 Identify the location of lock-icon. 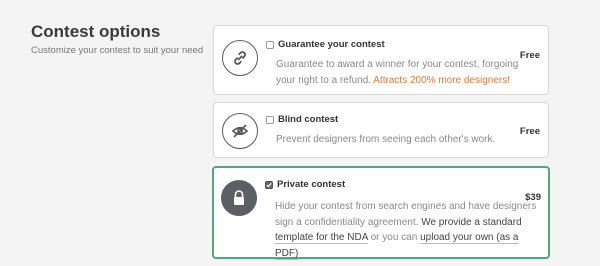
(239, 198).